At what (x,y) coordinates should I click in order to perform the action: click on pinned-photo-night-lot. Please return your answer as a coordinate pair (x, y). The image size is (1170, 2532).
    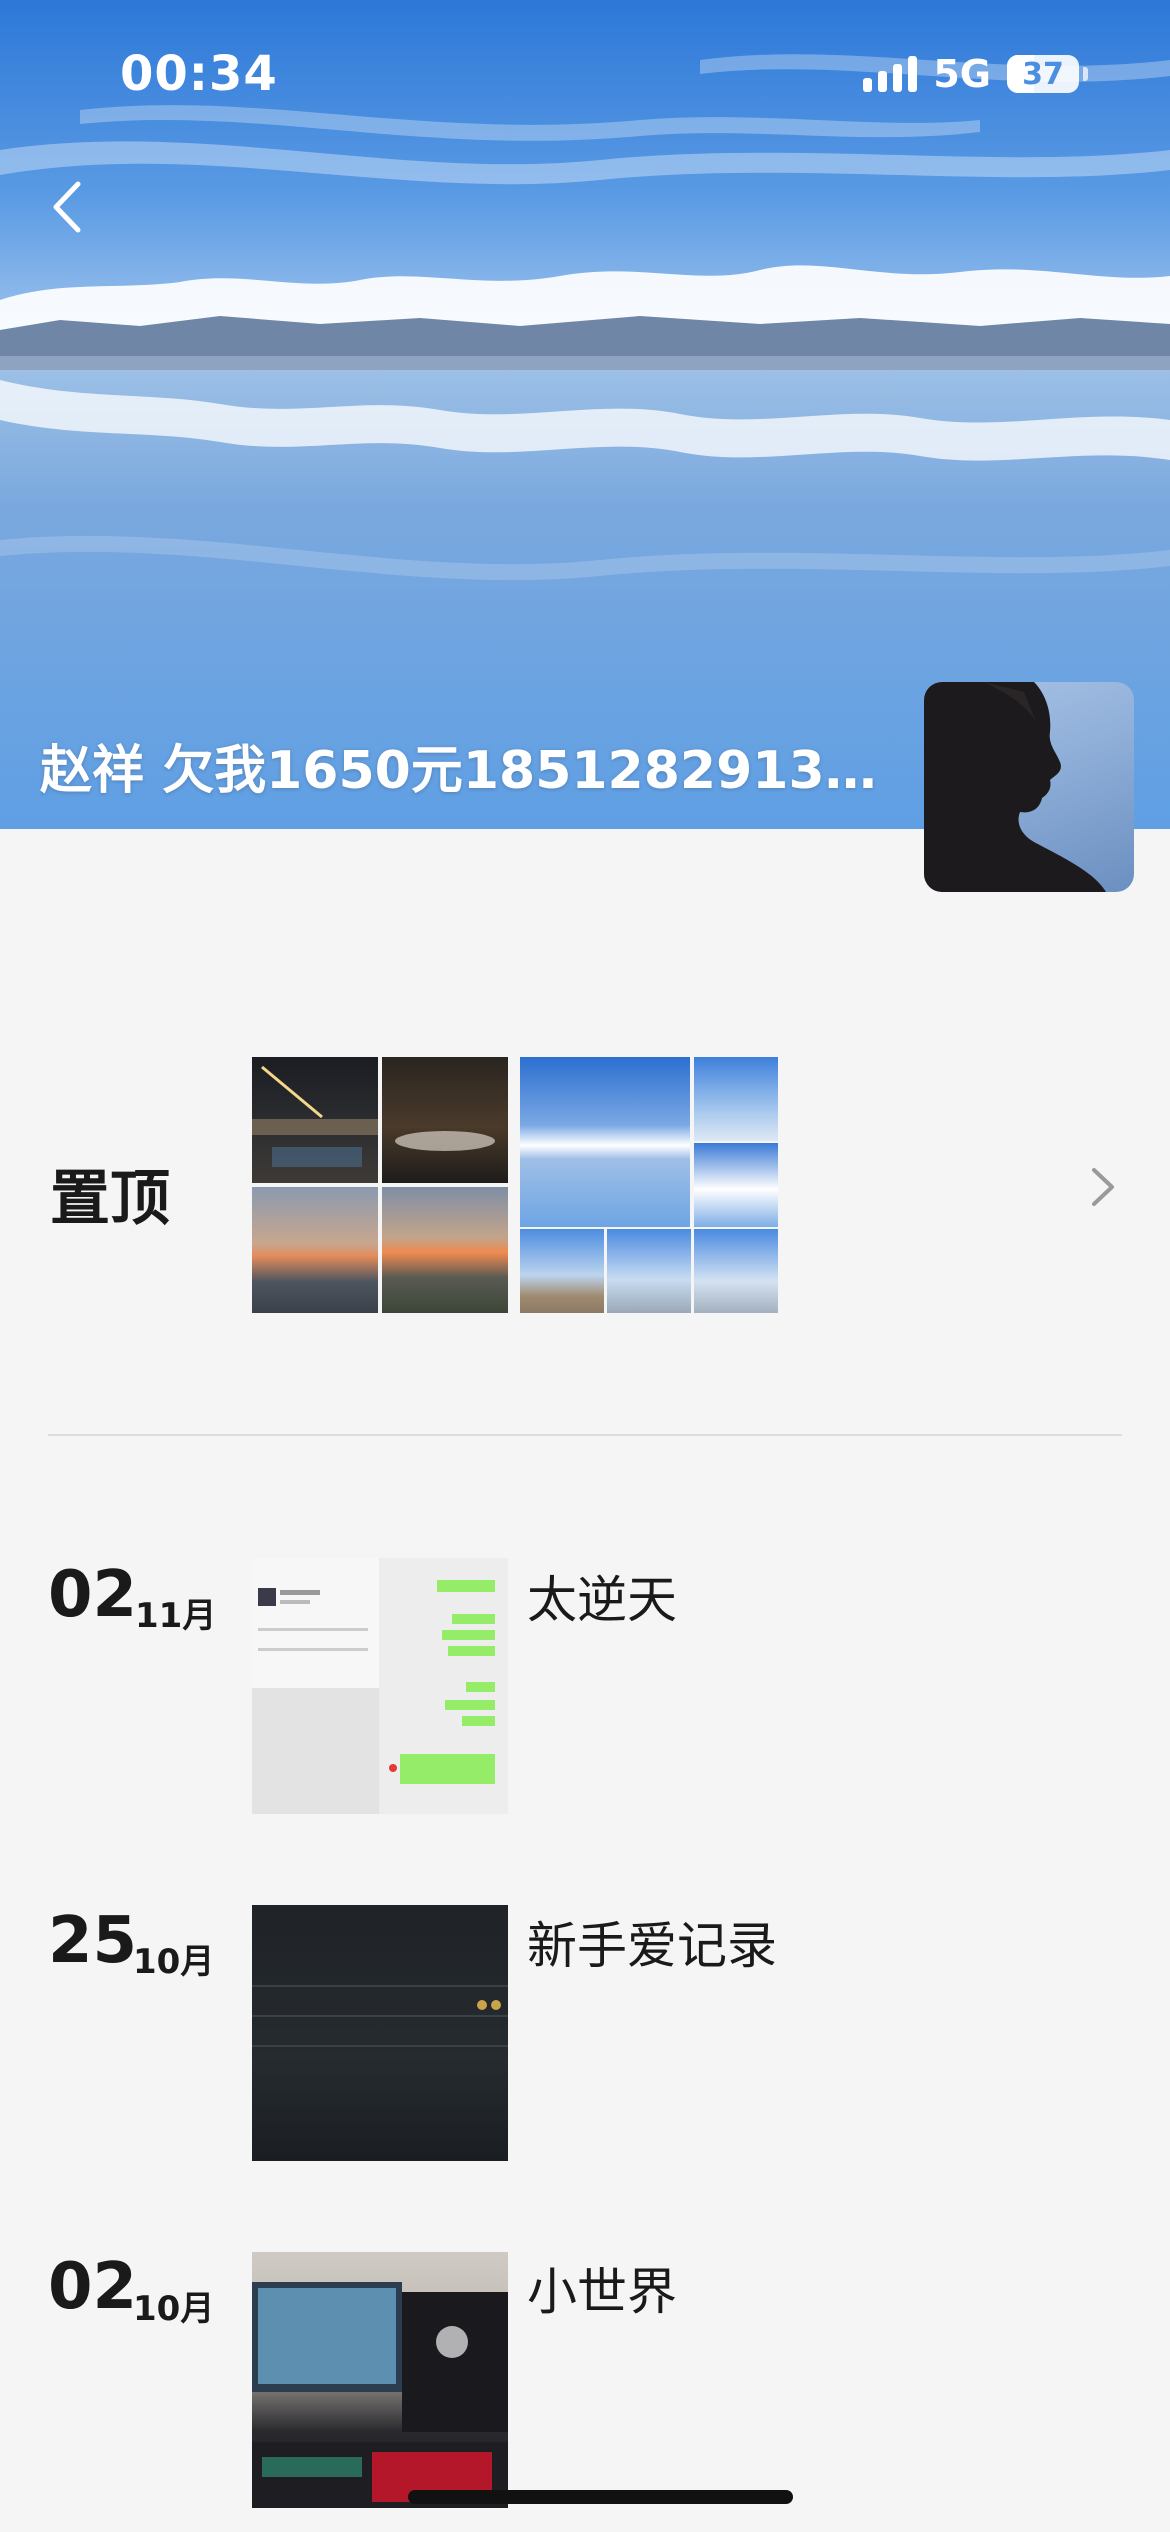
    Looking at the image, I should click on (445, 1120).